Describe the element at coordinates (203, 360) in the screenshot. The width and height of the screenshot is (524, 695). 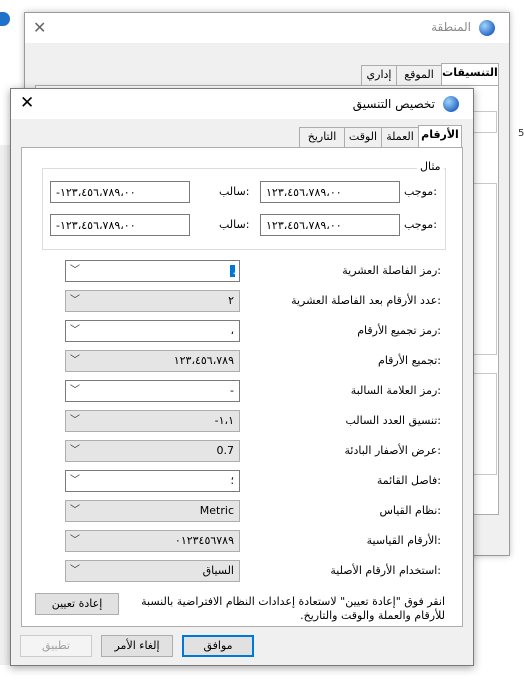
I see `digit-grouping-value: ١٢٣،٤٥٦،٧٨٩` at that location.